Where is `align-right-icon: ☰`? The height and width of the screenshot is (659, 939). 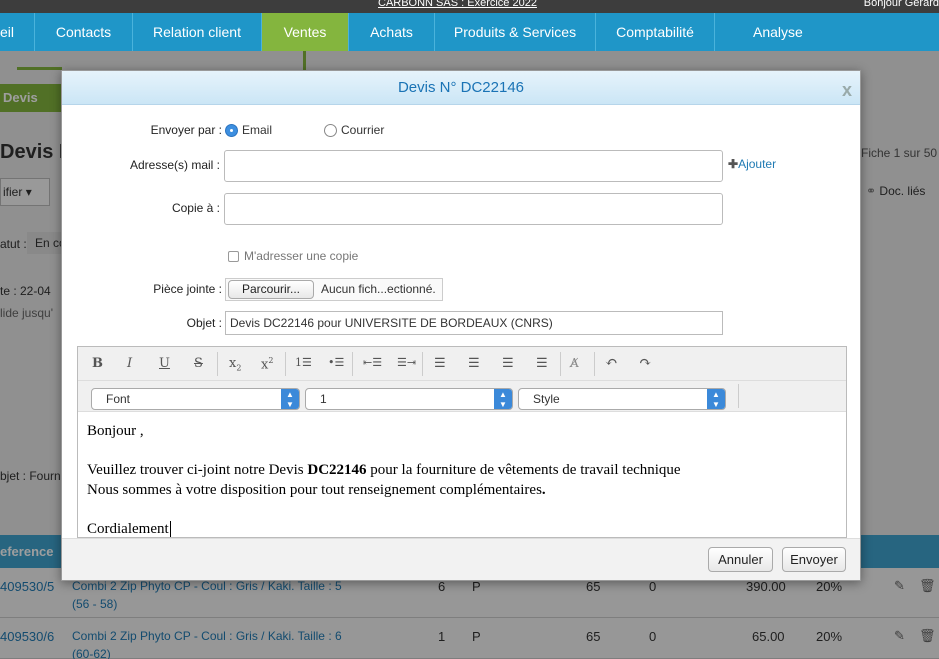 align-right-icon: ☰ is located at coordinates (508, 363).